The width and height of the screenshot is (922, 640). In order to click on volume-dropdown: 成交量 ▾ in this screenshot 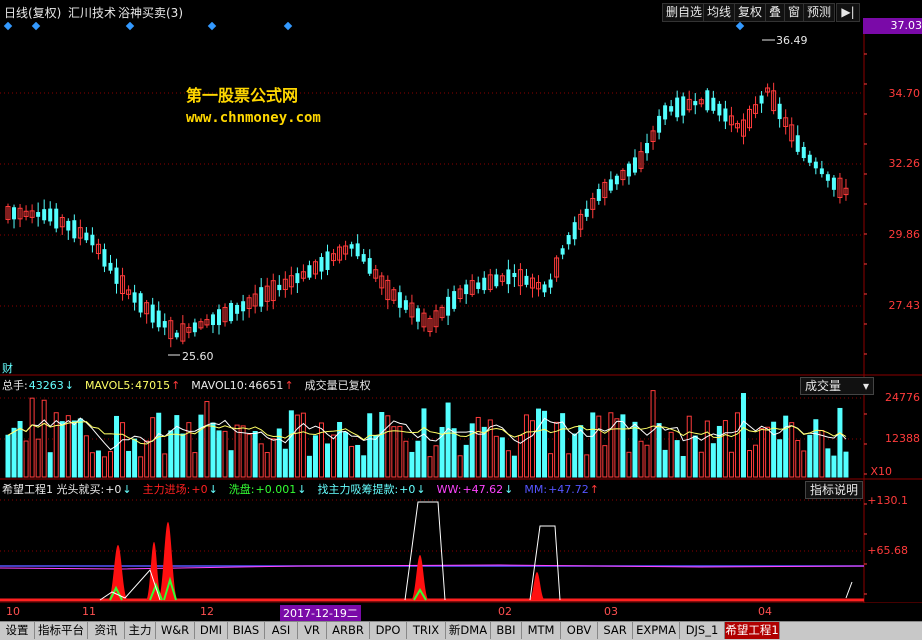, I will do `click(837, 386)`.